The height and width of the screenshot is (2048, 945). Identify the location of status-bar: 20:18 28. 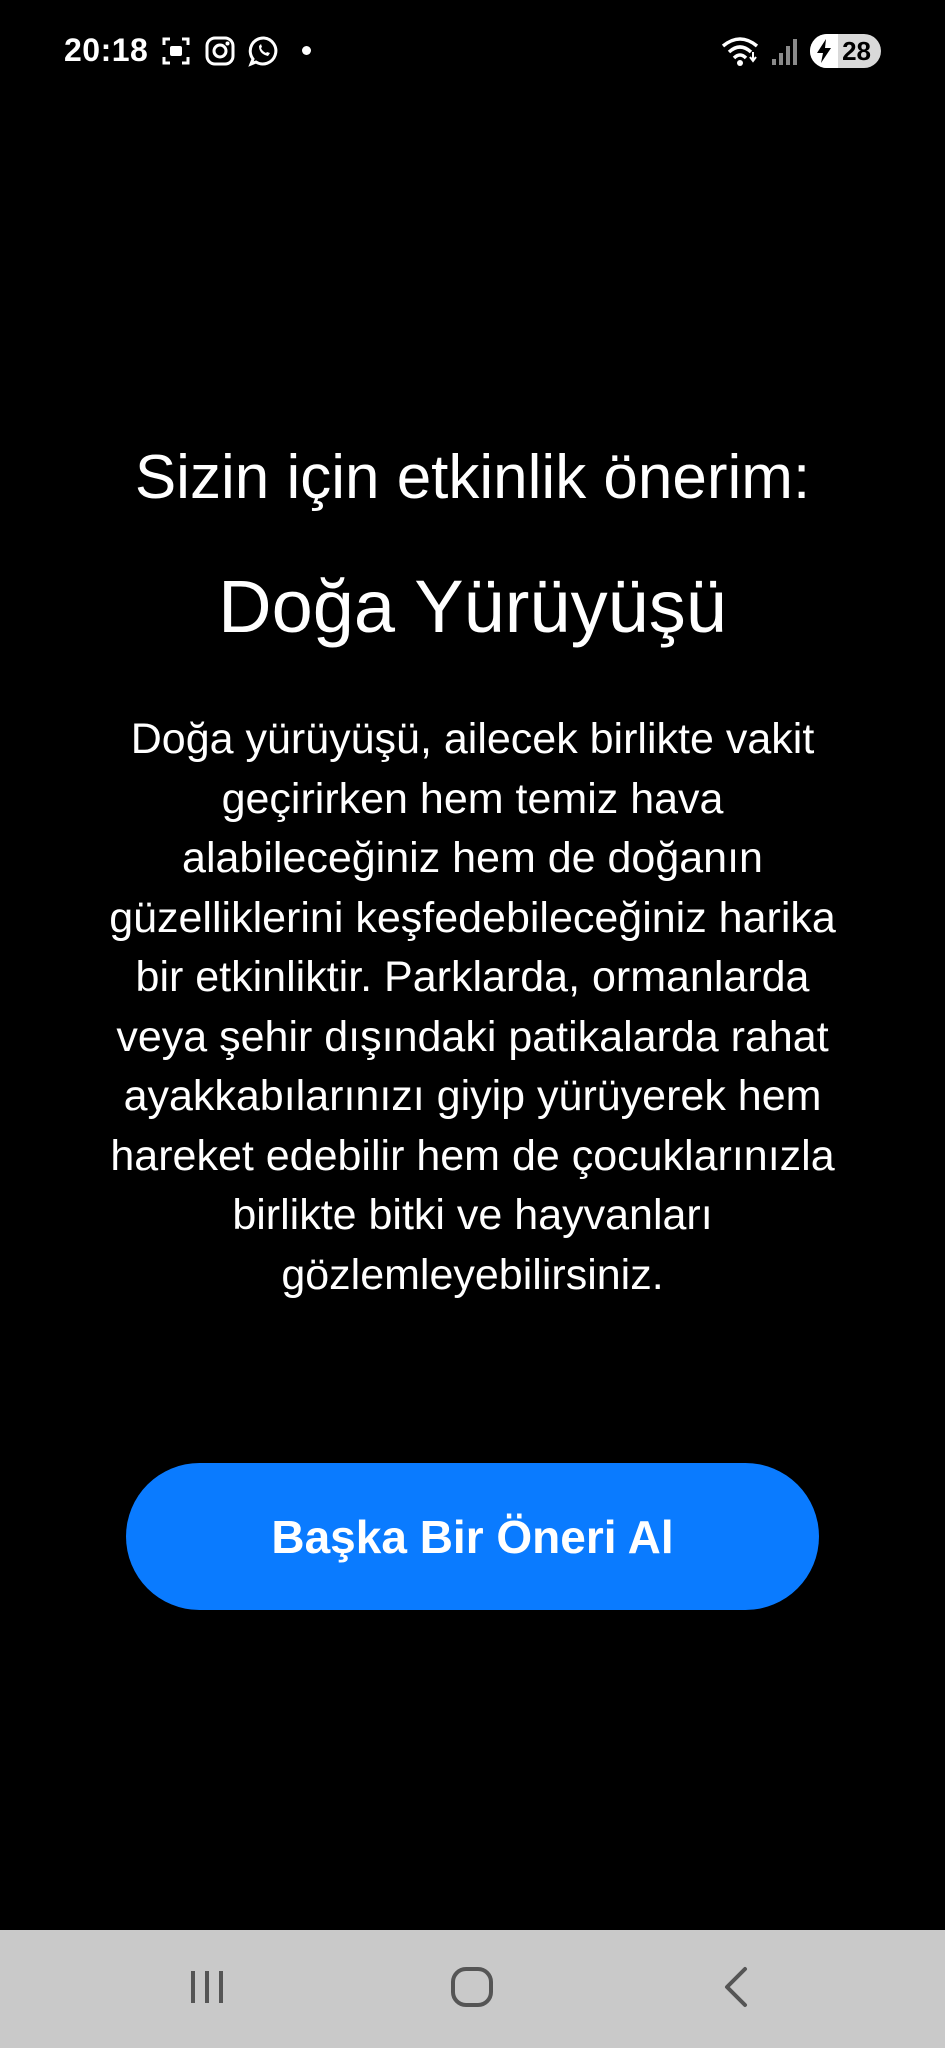
(472, 55).